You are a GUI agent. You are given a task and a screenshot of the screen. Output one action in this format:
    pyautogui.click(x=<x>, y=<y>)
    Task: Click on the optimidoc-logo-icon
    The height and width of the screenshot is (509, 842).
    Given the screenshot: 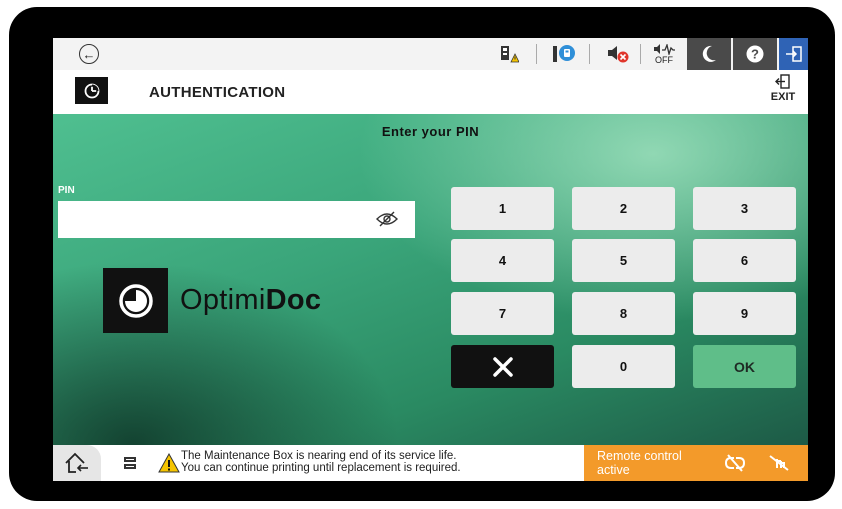 What is the action you would take?
    pyautogui.click(x=91, y=90)
    